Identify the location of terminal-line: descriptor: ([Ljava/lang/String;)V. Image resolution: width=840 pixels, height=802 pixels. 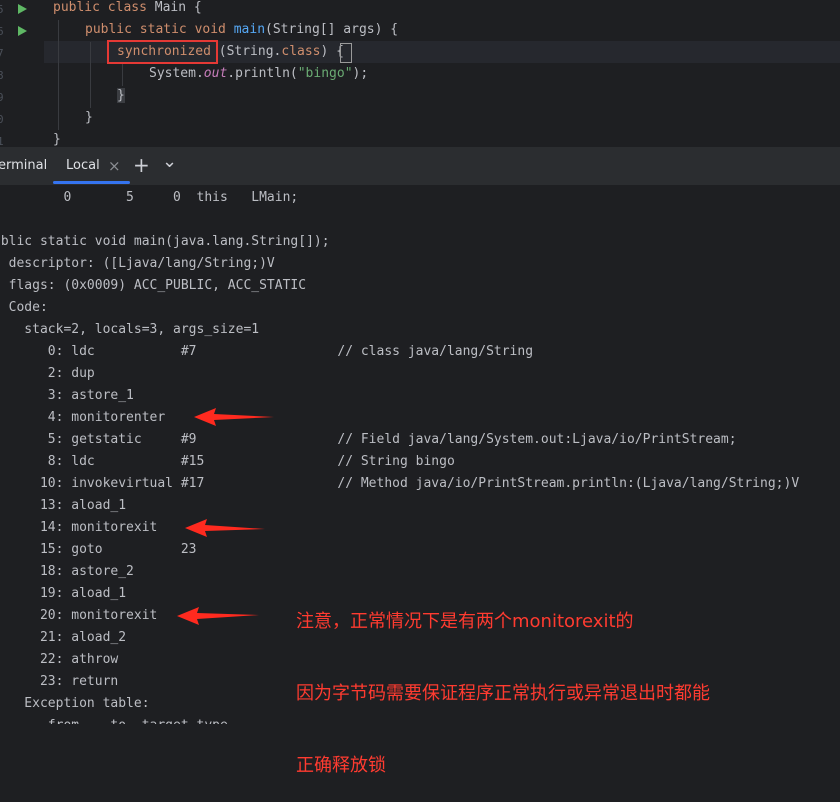
(137, 263).